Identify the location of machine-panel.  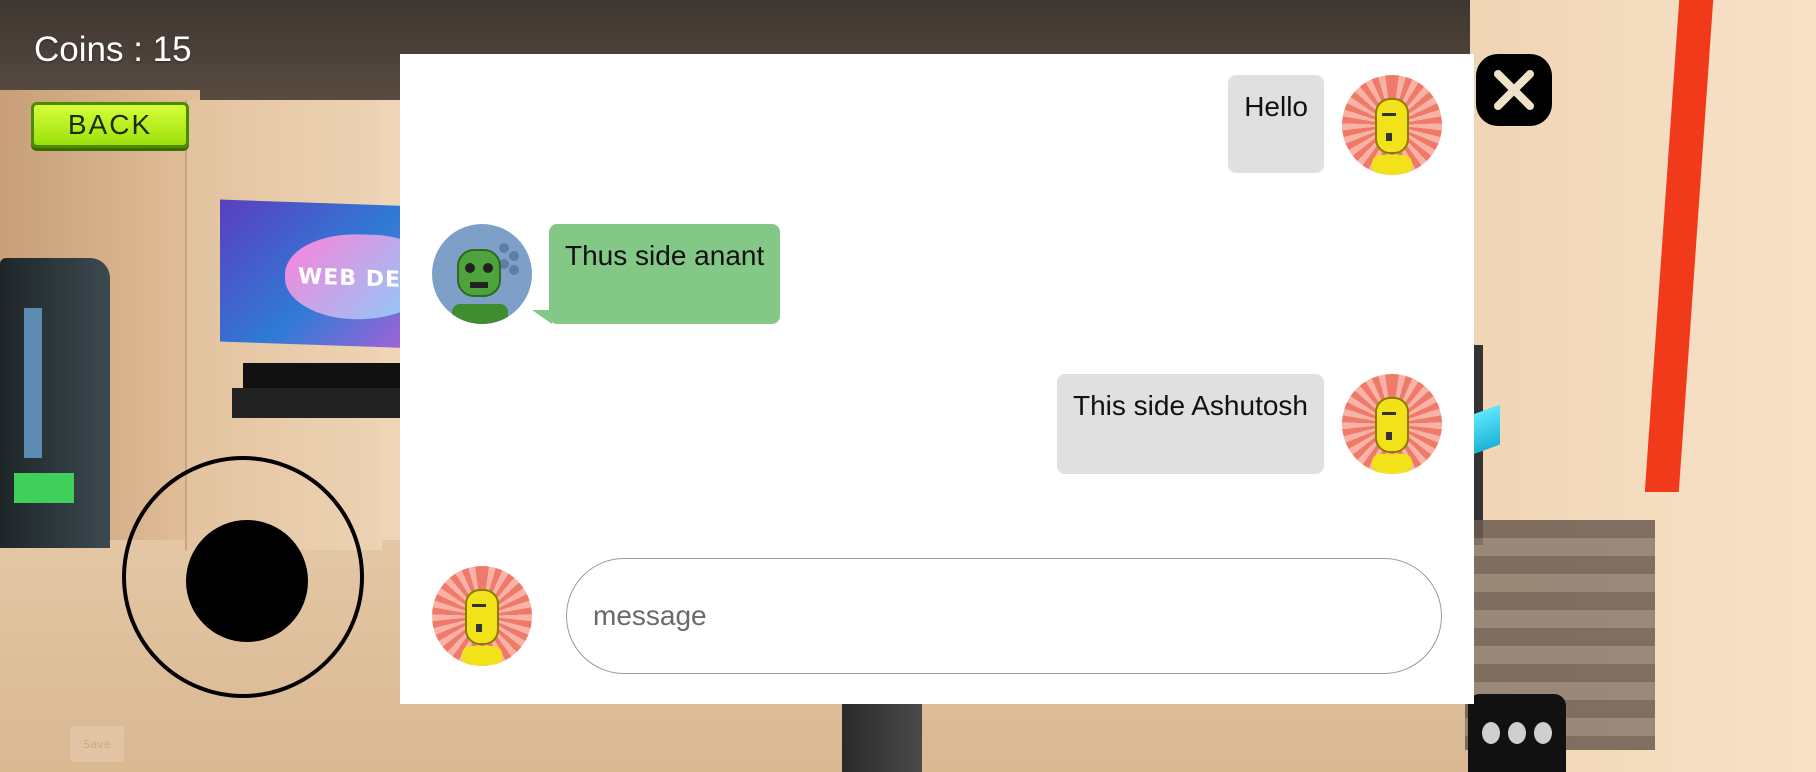
(33, 383).